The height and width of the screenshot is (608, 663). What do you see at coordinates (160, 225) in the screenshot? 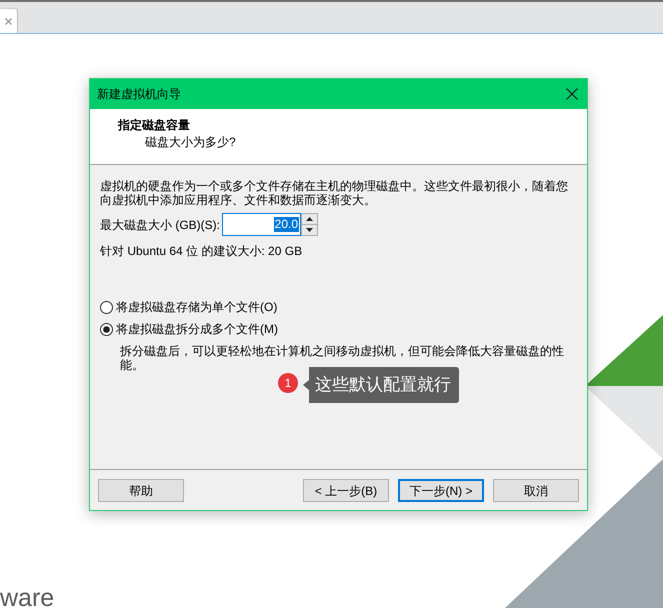
I see `field-label: 最大磁盘大小 (GB)(S):` at bounding box center [160, 225].